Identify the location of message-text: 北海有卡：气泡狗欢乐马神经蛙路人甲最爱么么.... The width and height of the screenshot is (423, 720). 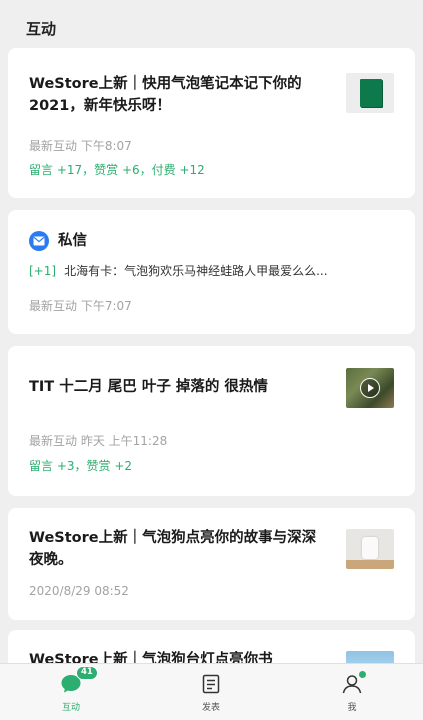
(196, 271).